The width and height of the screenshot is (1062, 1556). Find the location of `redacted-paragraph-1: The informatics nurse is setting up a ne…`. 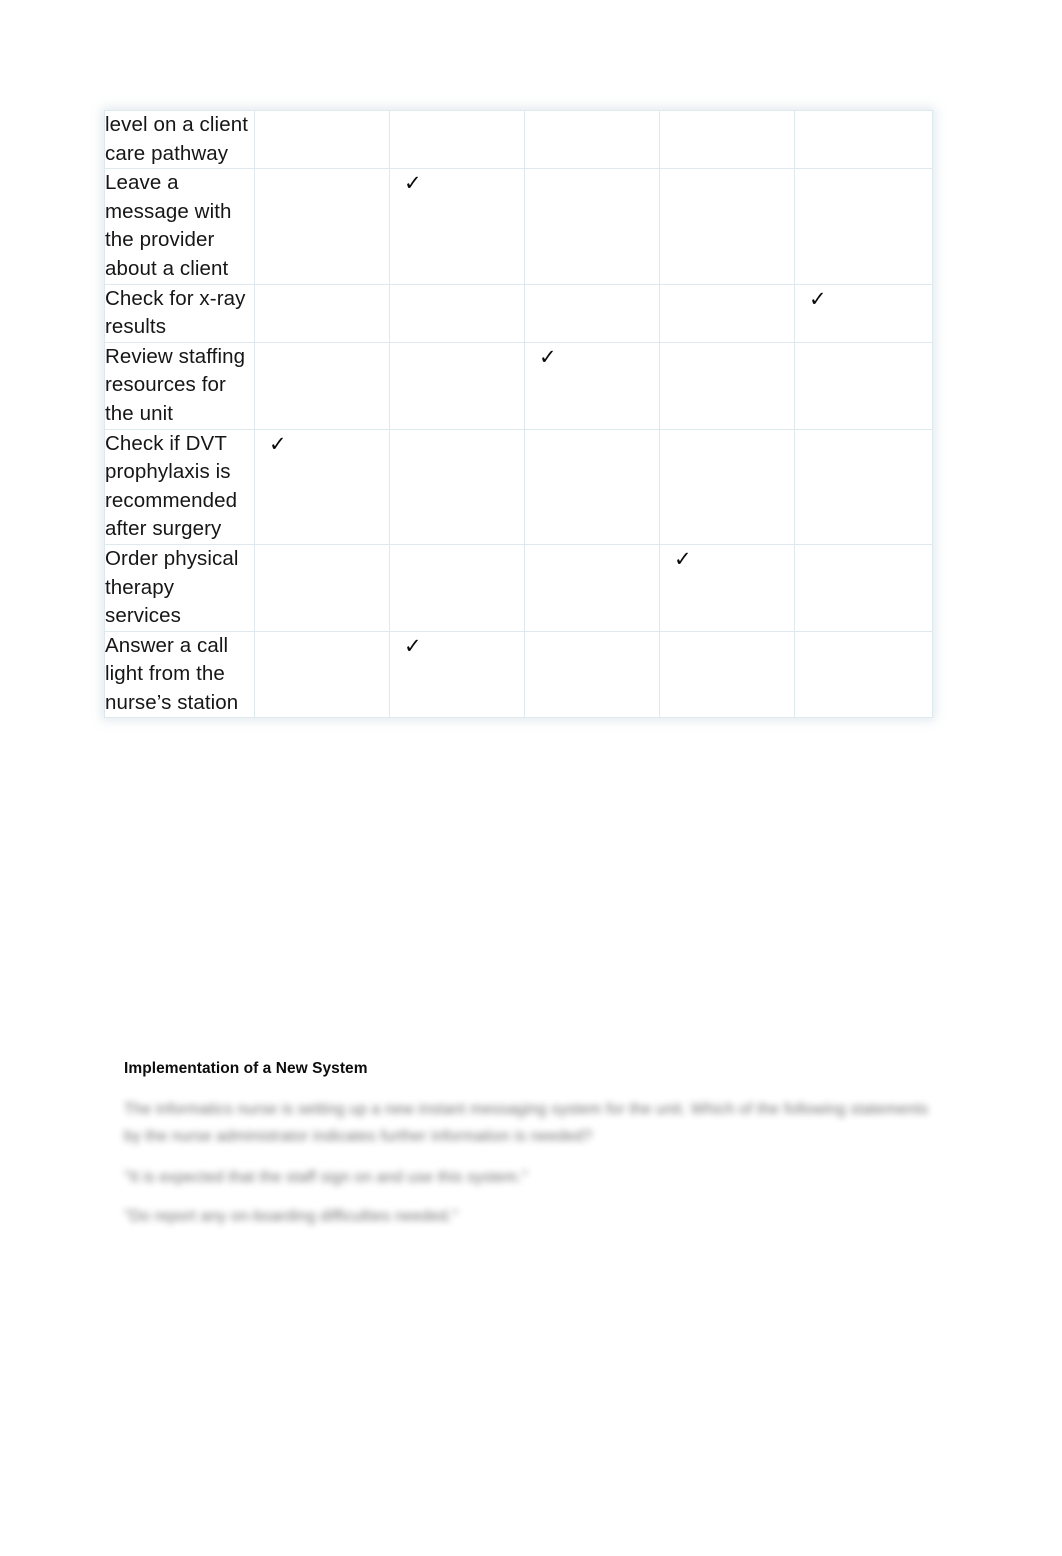

redacted-paragraph-1: The informatics nurse is setting up a ne… is located at coordinates (528, 1123).